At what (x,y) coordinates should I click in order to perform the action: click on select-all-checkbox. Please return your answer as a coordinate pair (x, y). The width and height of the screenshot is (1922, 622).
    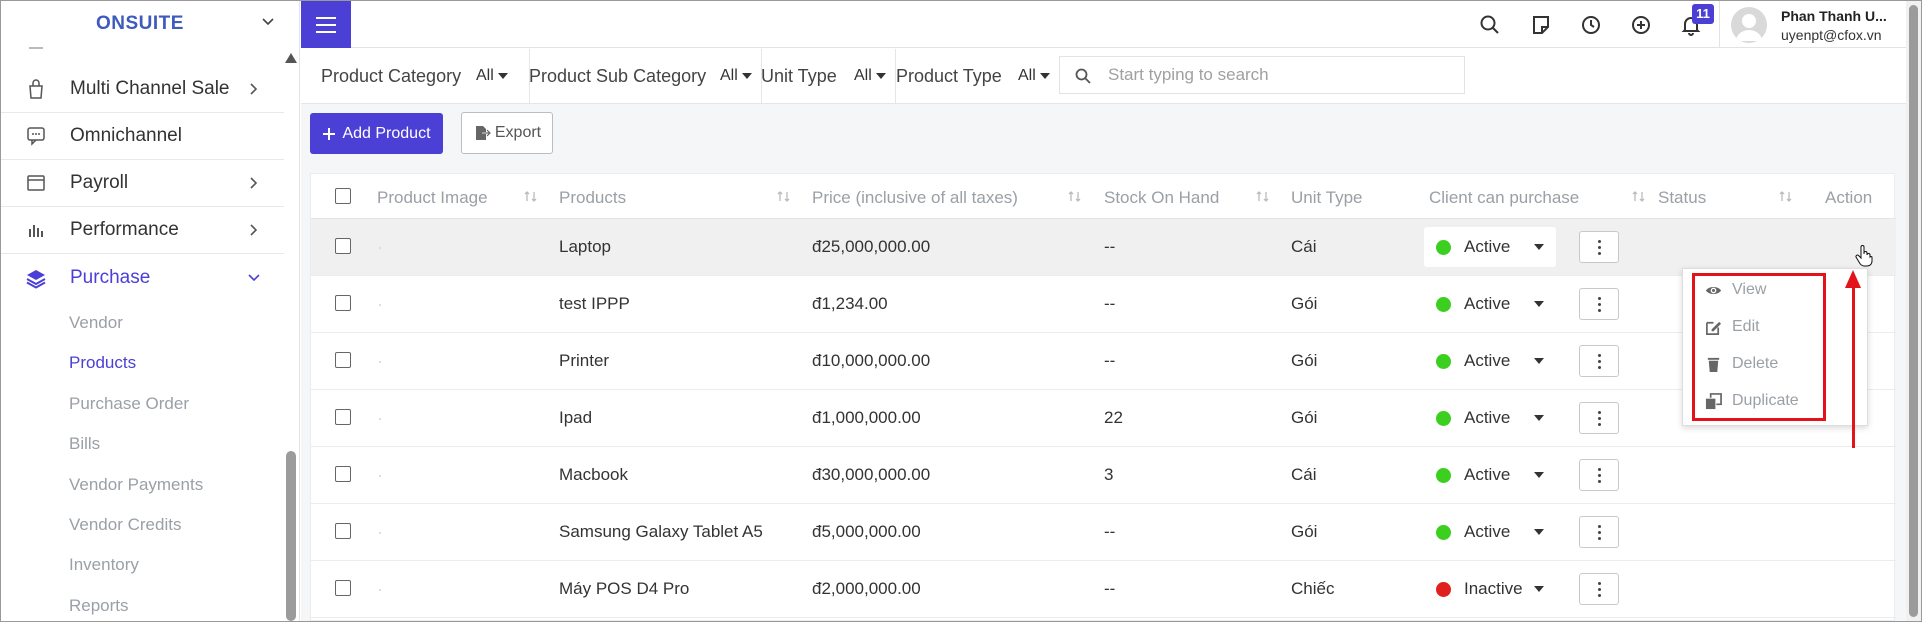
    Looking at the image, I should click on (343, 196).